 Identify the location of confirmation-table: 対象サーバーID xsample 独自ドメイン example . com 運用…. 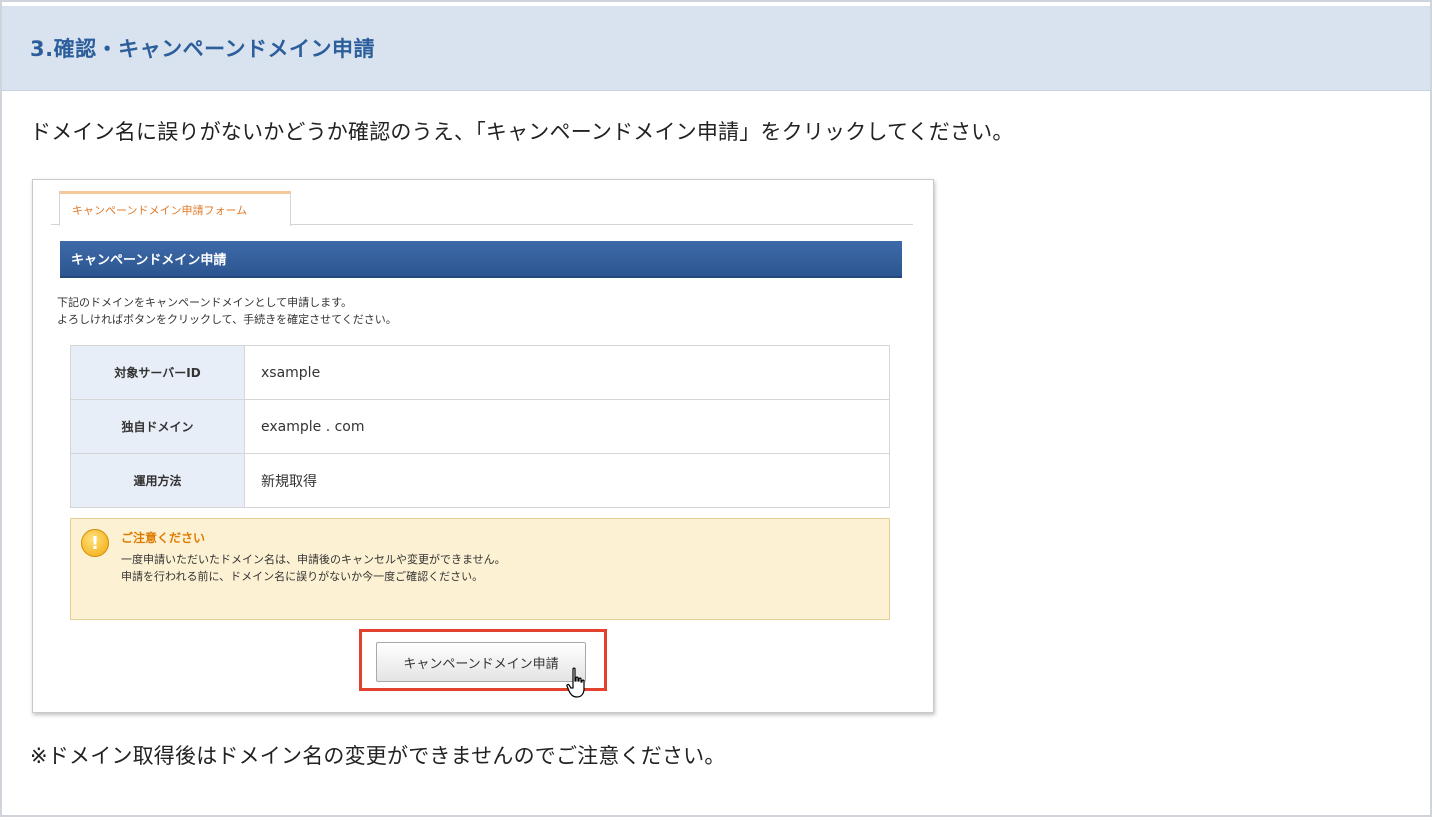
(480, 426).